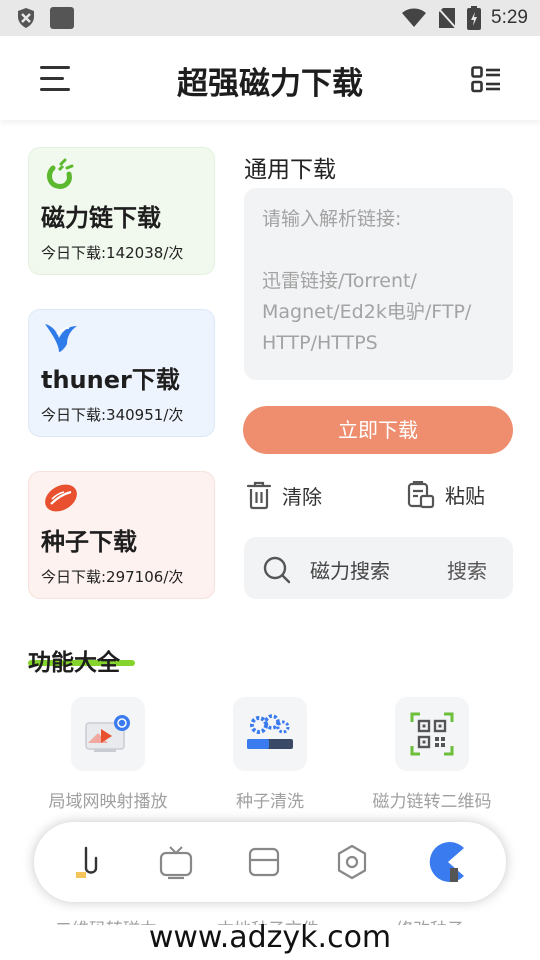 This screenshot has width=540, height=960. I want to click on general-download-label: 通用下载, so click(290, 170).